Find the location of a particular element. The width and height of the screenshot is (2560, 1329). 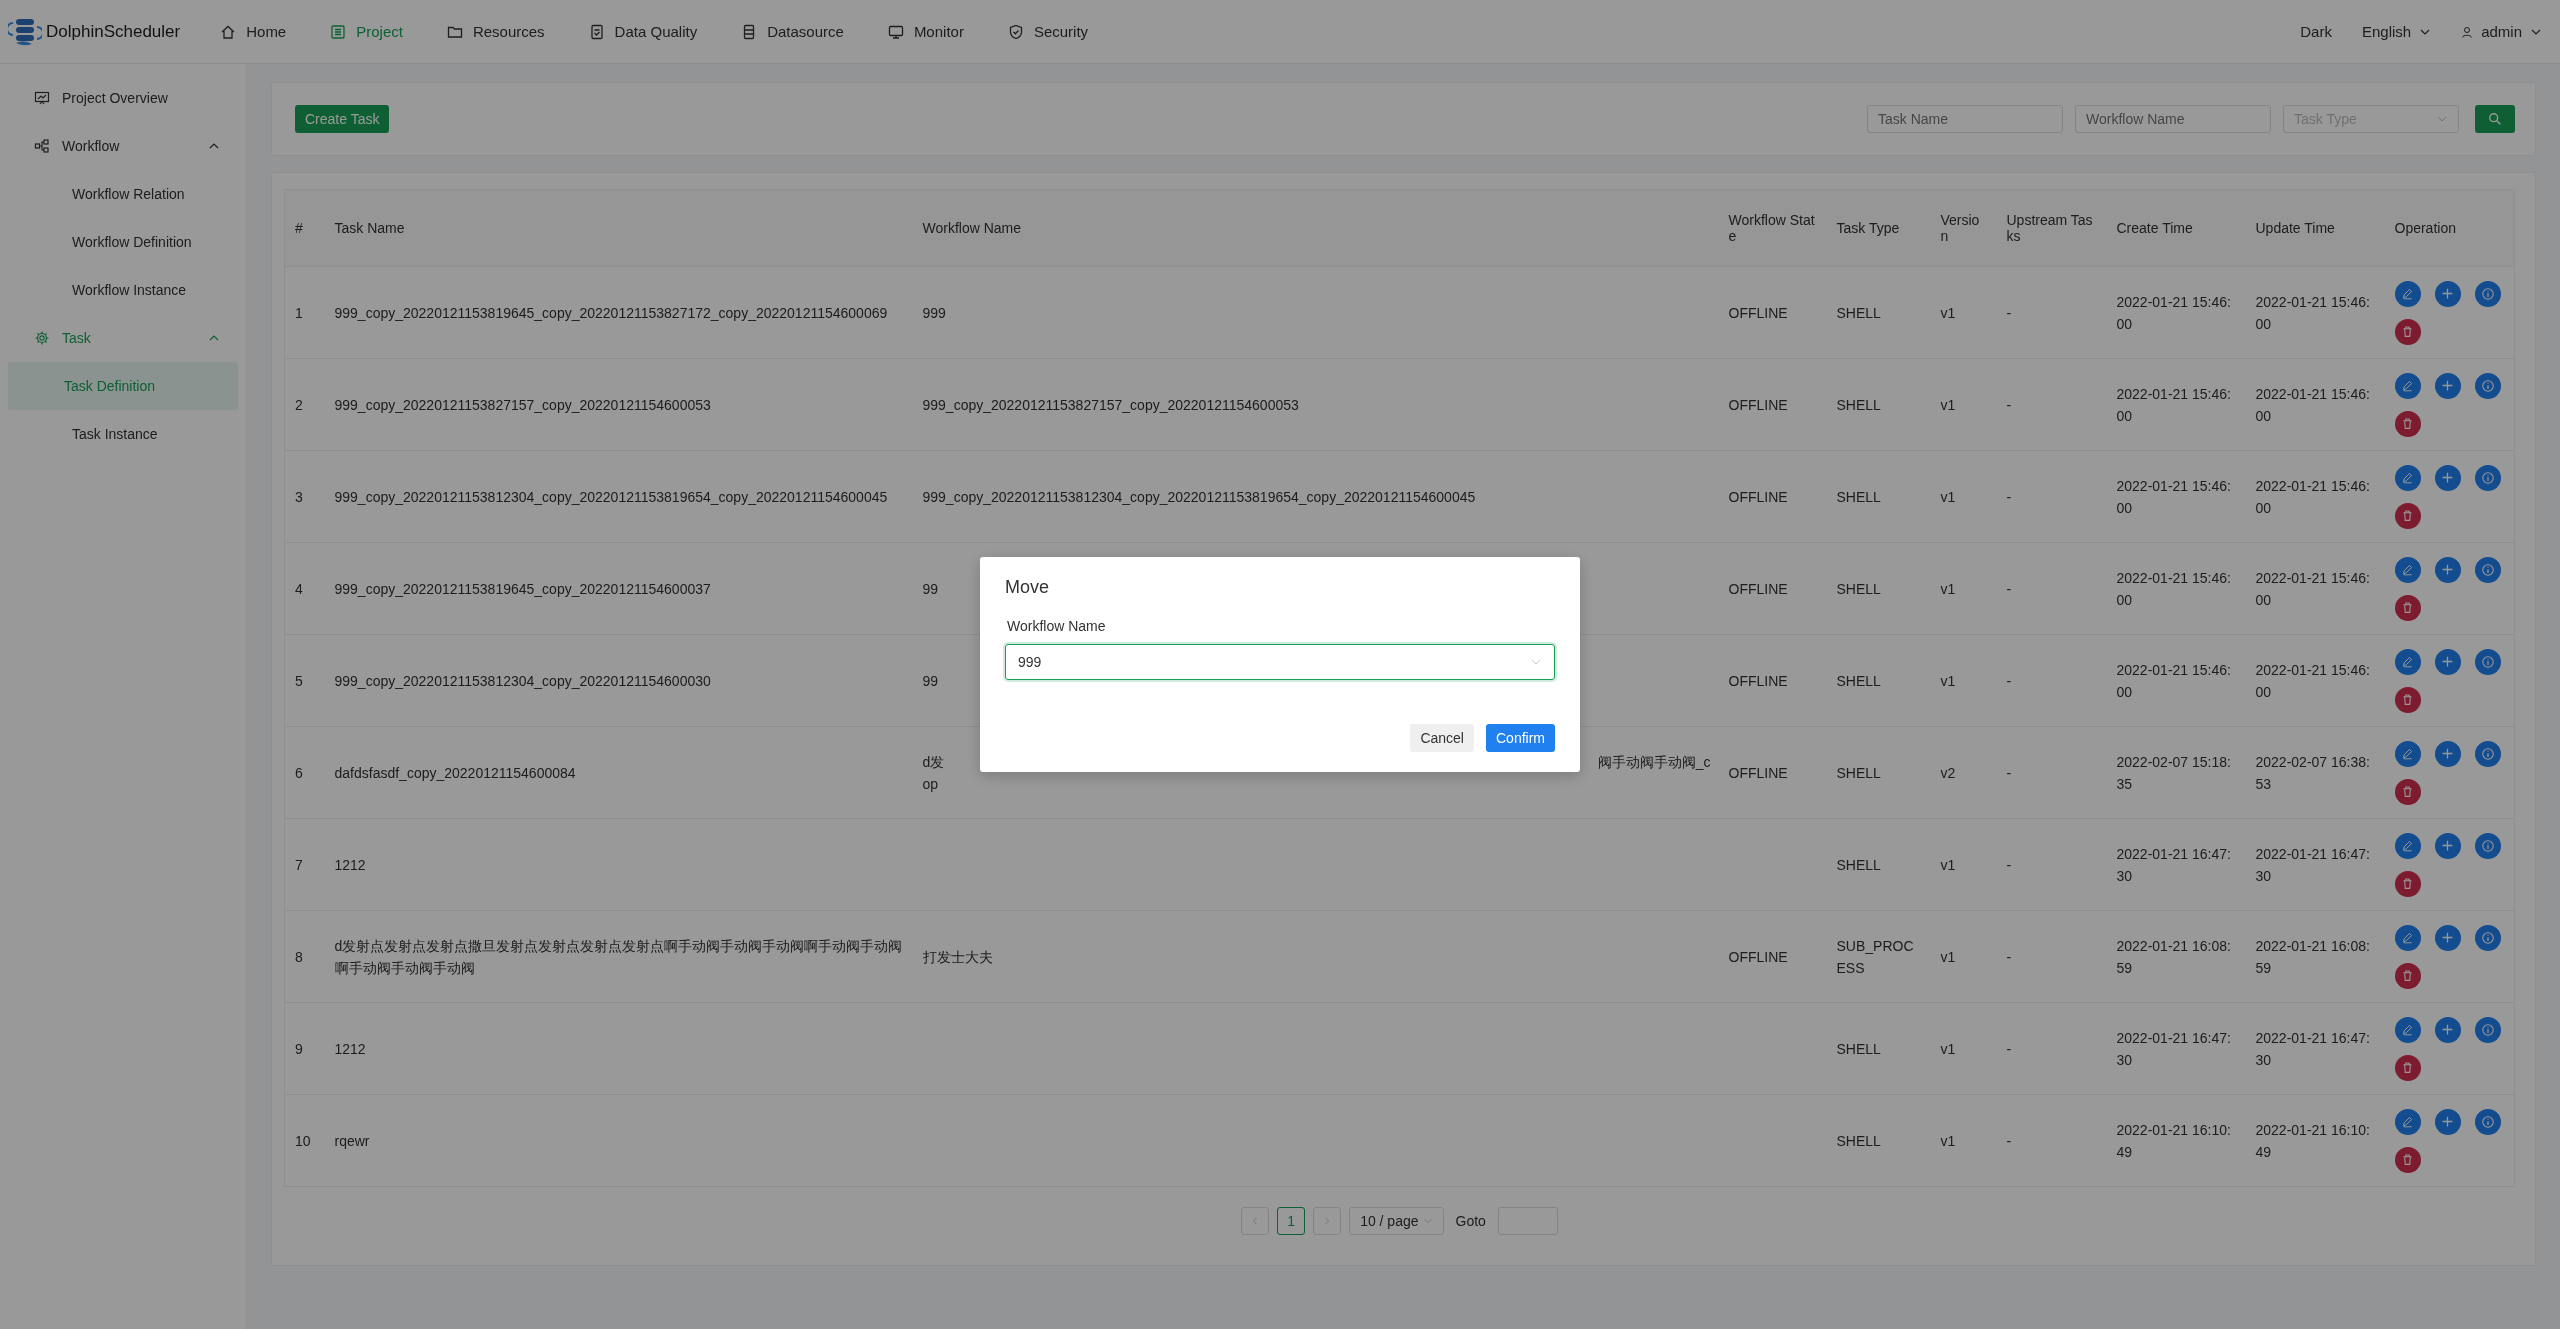

task-name: 999_copy_20220121153819645_copy_20220121153827172_copy_20220121154600069 is located at coordinates (611, 312).